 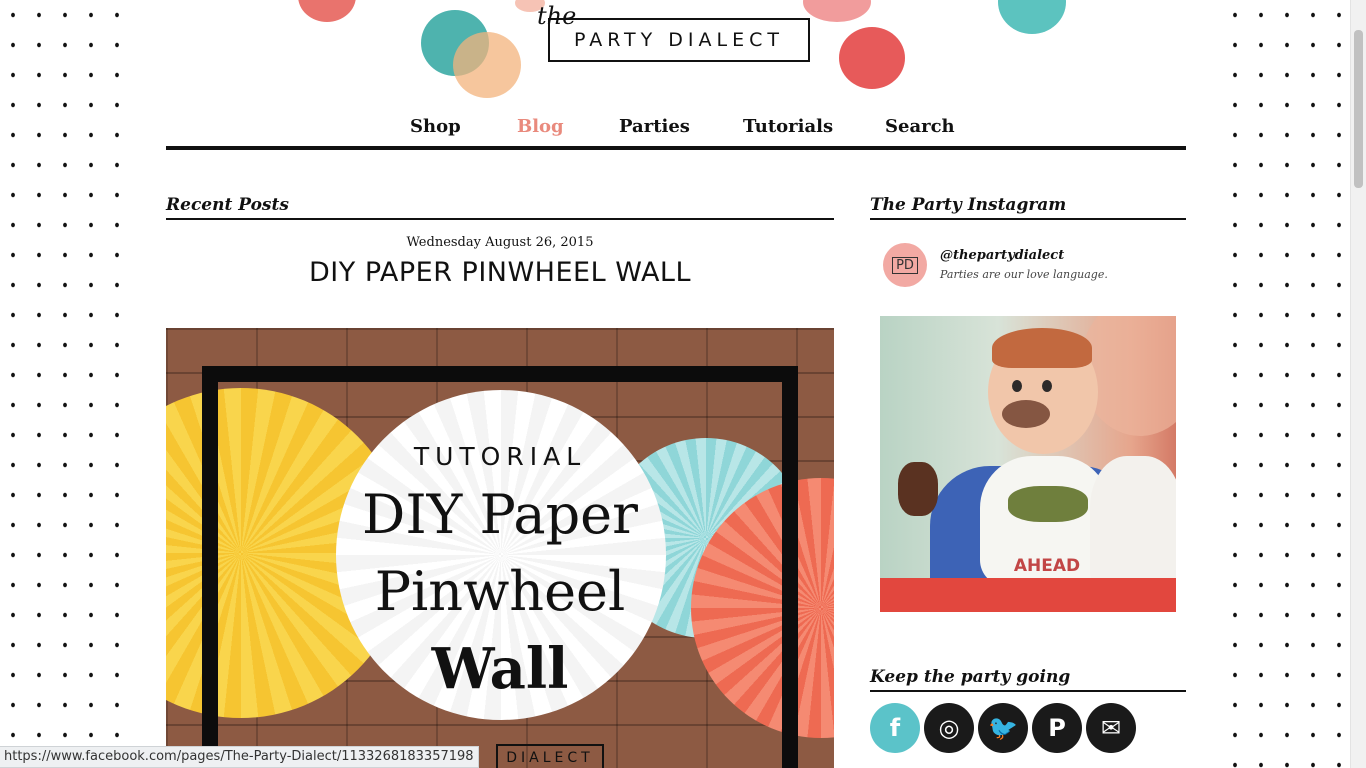 What do you see at coordinates (654, 126) in the screenshot?
I see `nav-parties: Parties` at bounding box center [654, 126].